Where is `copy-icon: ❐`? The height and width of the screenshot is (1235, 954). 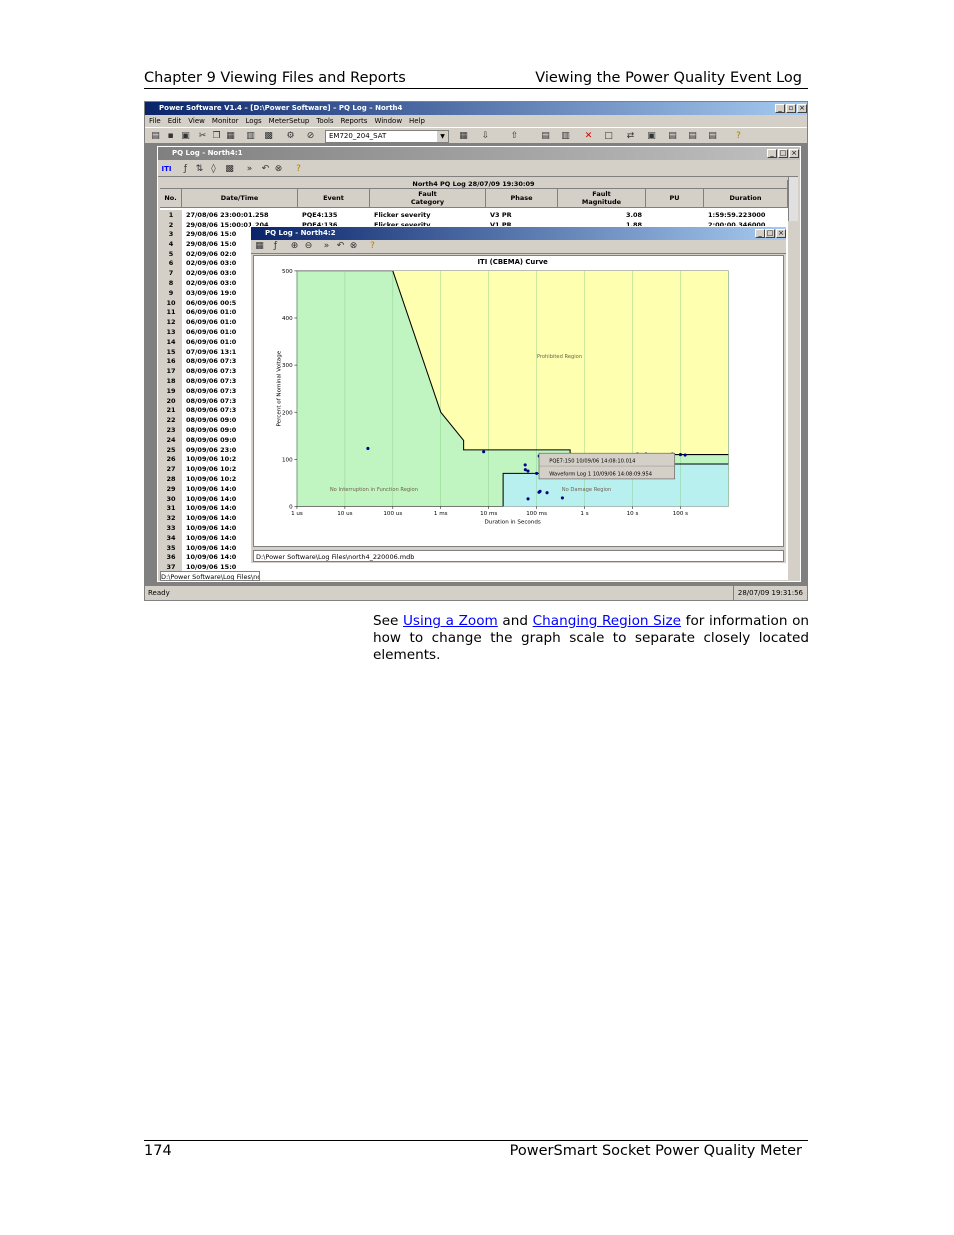 copy-icon: ❐ is located at coordinates (216, 136).